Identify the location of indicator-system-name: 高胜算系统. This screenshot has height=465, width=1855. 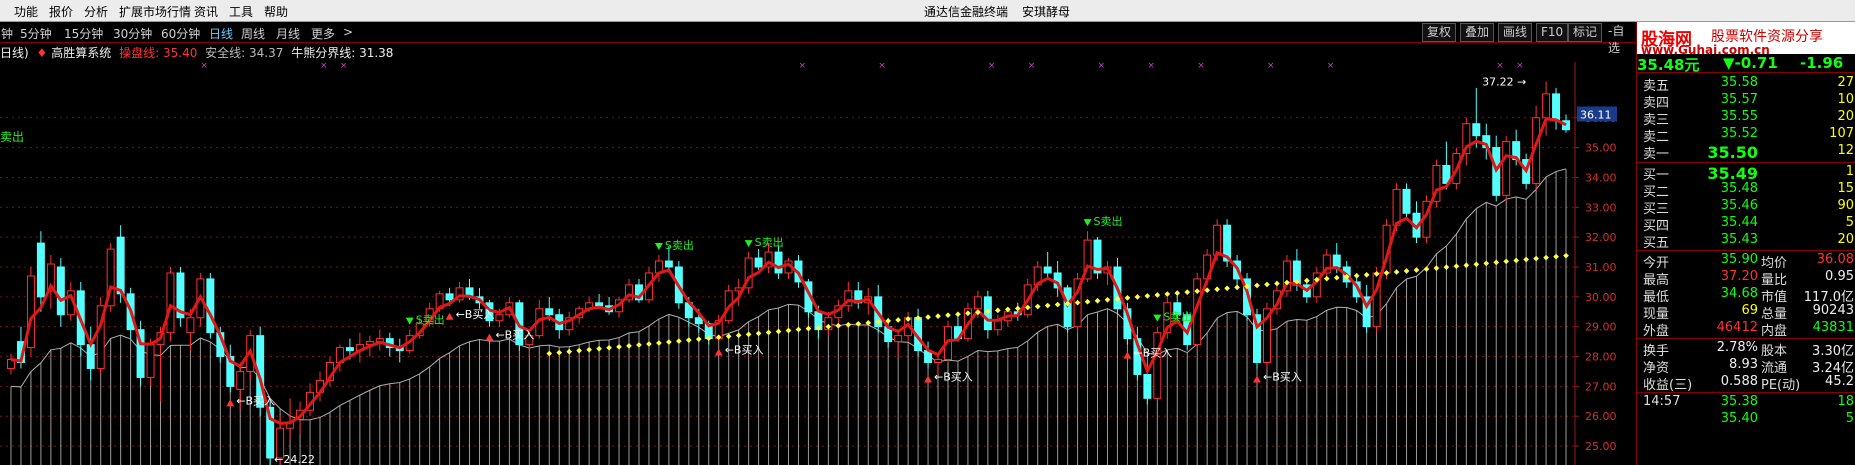
(81, 53).